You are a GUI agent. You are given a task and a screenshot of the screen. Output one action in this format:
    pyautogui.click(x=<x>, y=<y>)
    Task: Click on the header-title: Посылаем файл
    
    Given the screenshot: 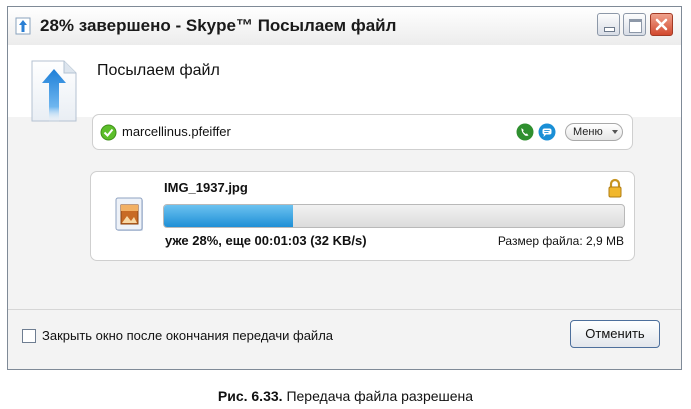 What is the action you would take?
    pyautogui.click(x=158, y=70)
    